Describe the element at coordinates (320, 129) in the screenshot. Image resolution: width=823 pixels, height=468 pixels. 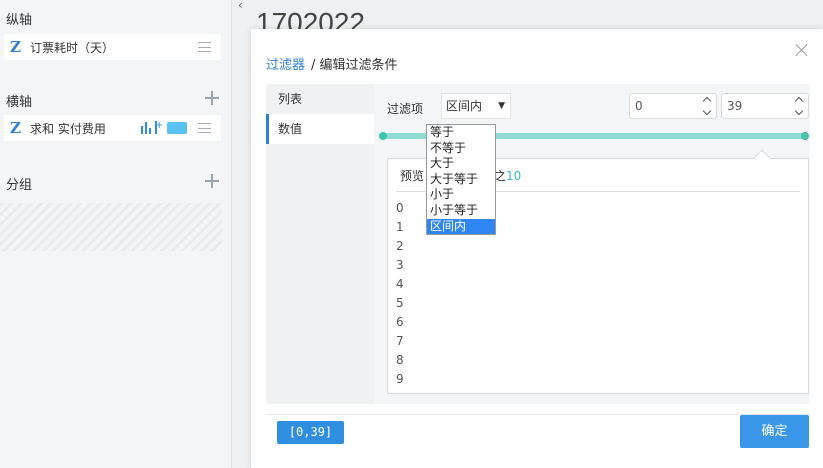
I see `tab-numeric: 数值` at that location.